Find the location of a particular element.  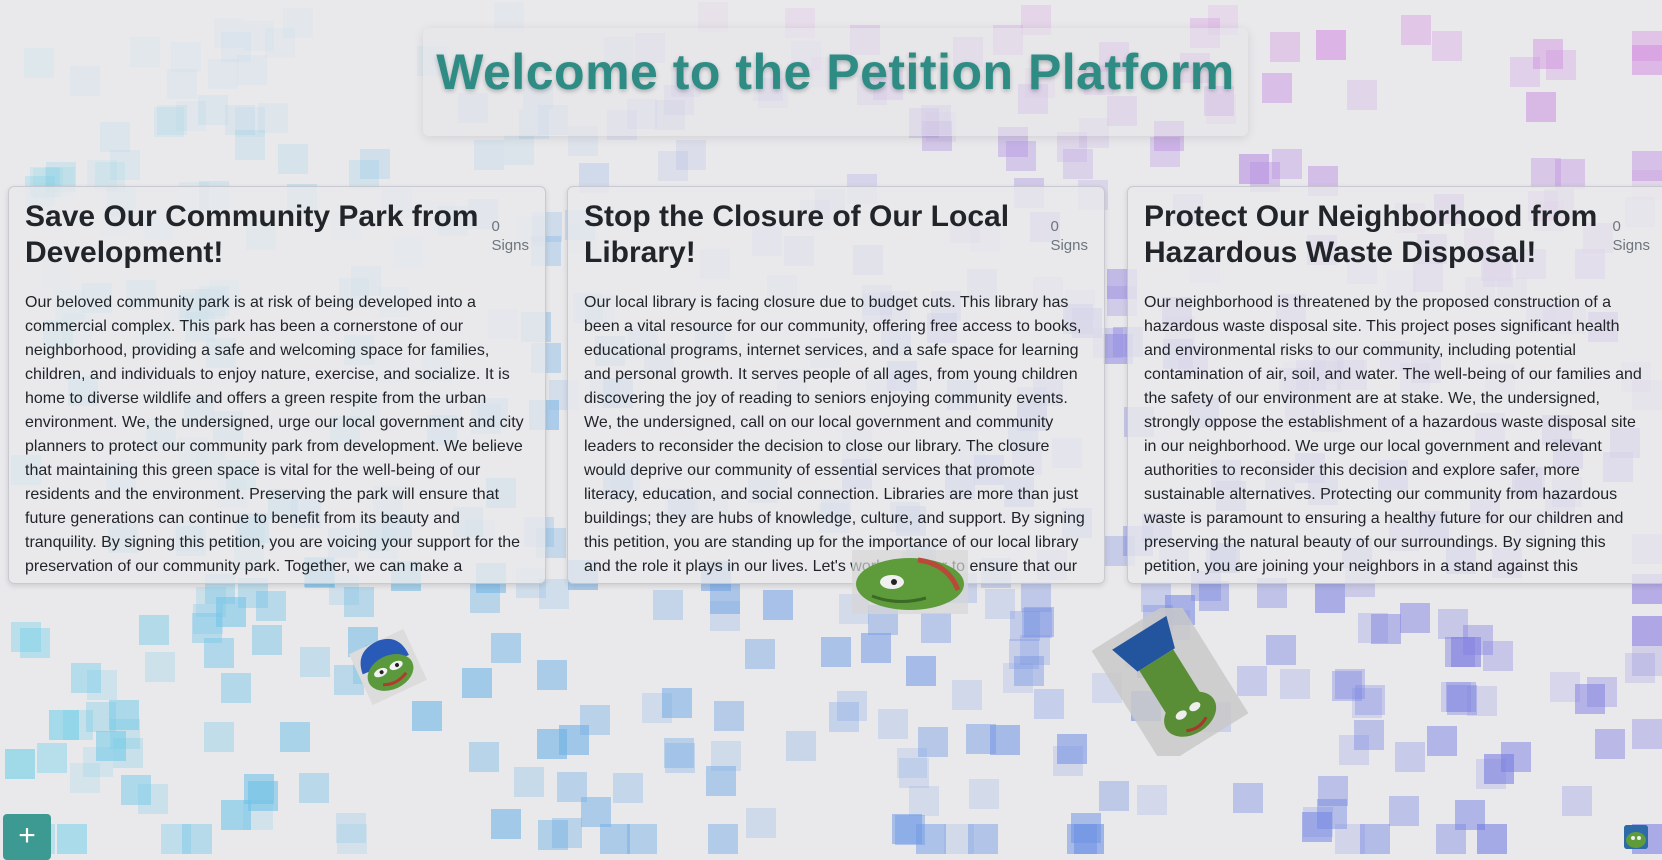

add-petition-button: + is located at coordinates (27, 837).